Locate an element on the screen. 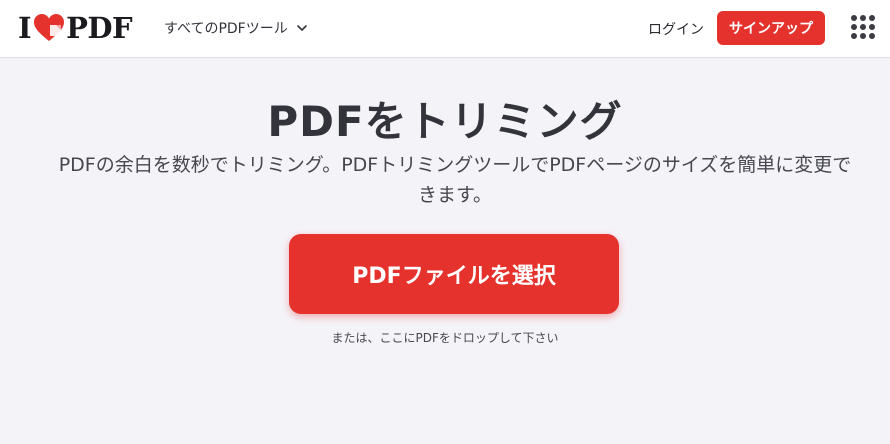  all-pdf-tools-menu: すべてのPDFツール is located at coordinates (236, 28).